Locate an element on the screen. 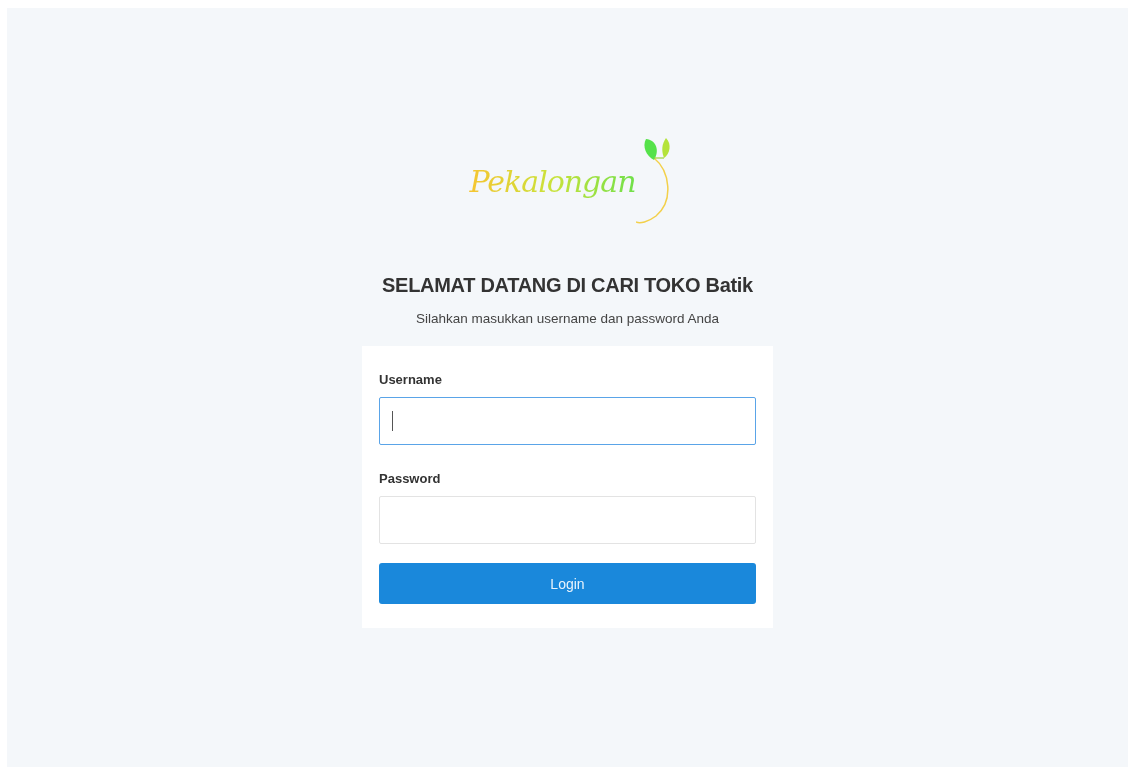 This screenshot has width=1128, height=767. welcome-title: SELAMAT DATANG DI CARI TOKO Batik is located at coordinates (567, 285).